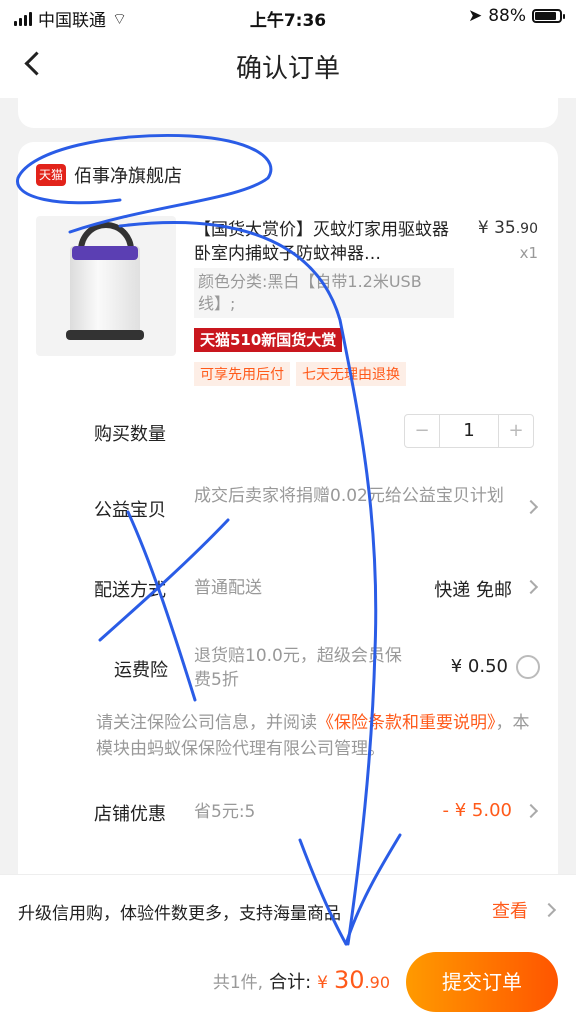 This screenshot has height=1024, width=576. What do you see at coordinates (268, 340) in the screenshot?
I see `promo-badge: 天猫510新国货大赏` at bounding box center [268, 340].